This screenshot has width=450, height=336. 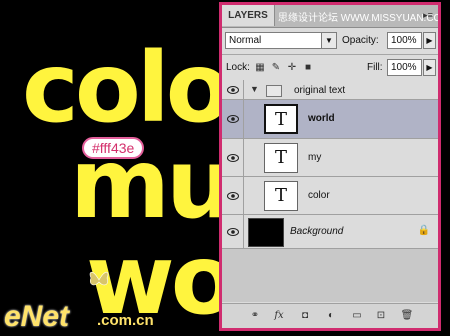 I want to click on layer-name: world, so click(x=321, y=118).